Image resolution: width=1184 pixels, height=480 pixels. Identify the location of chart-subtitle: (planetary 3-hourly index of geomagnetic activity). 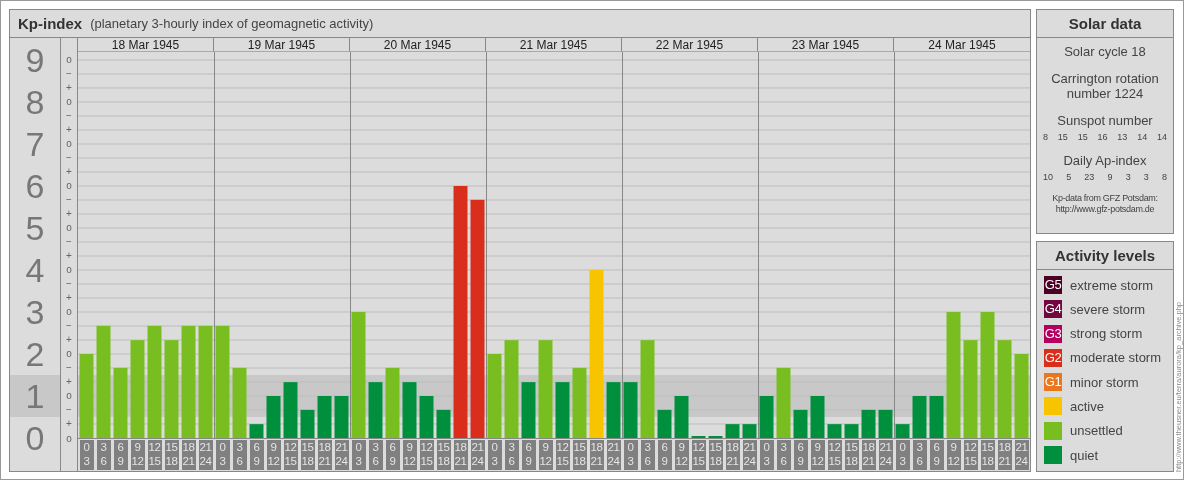
(232, 23).